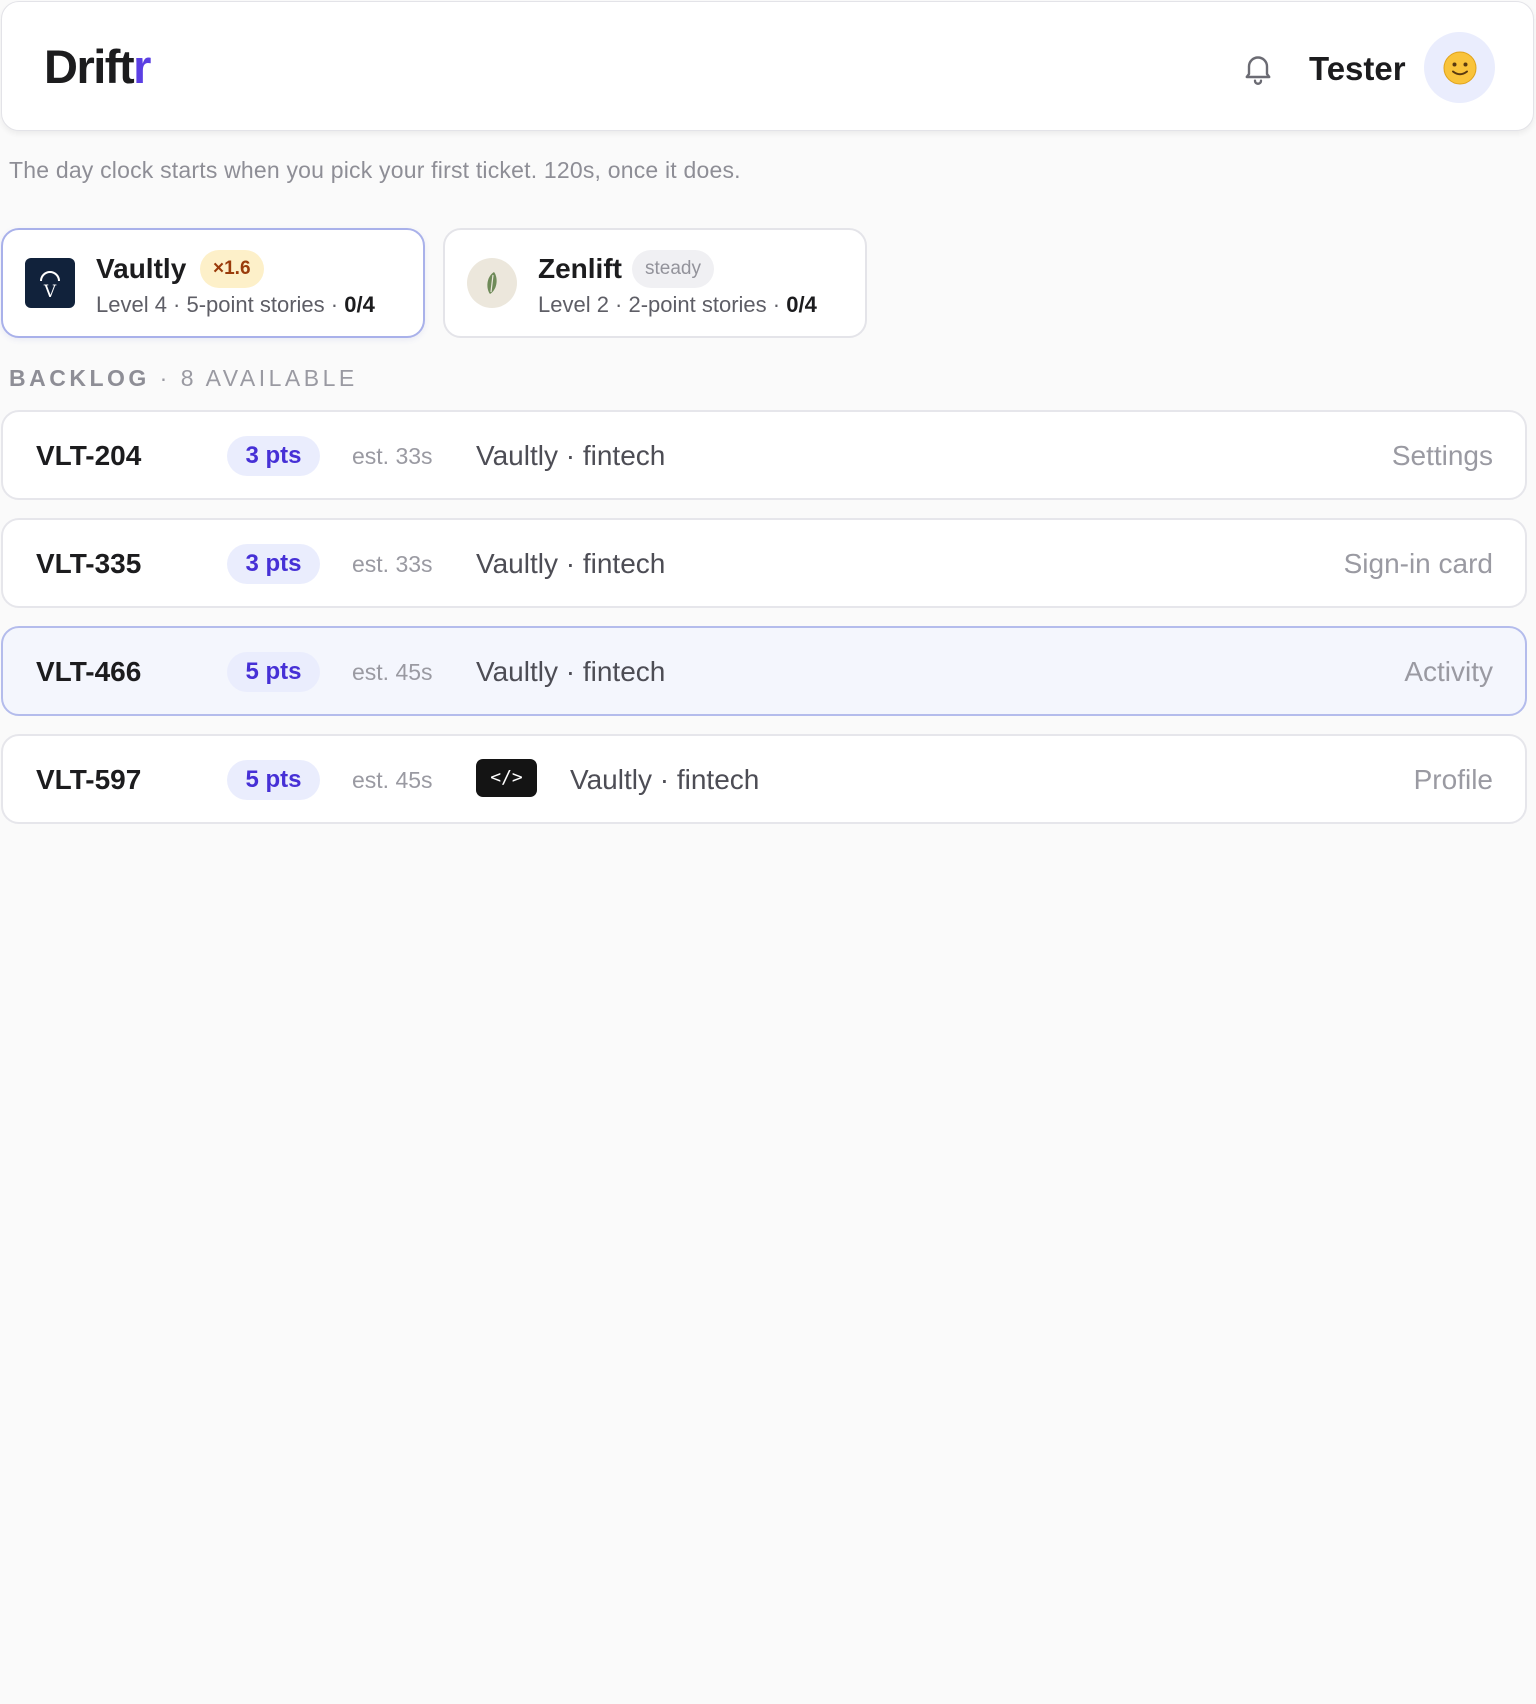  Describe the element at coordinates (258, 378) in the screenshot. I see `backlog-count: · 8 AVAILABLE` at that location.